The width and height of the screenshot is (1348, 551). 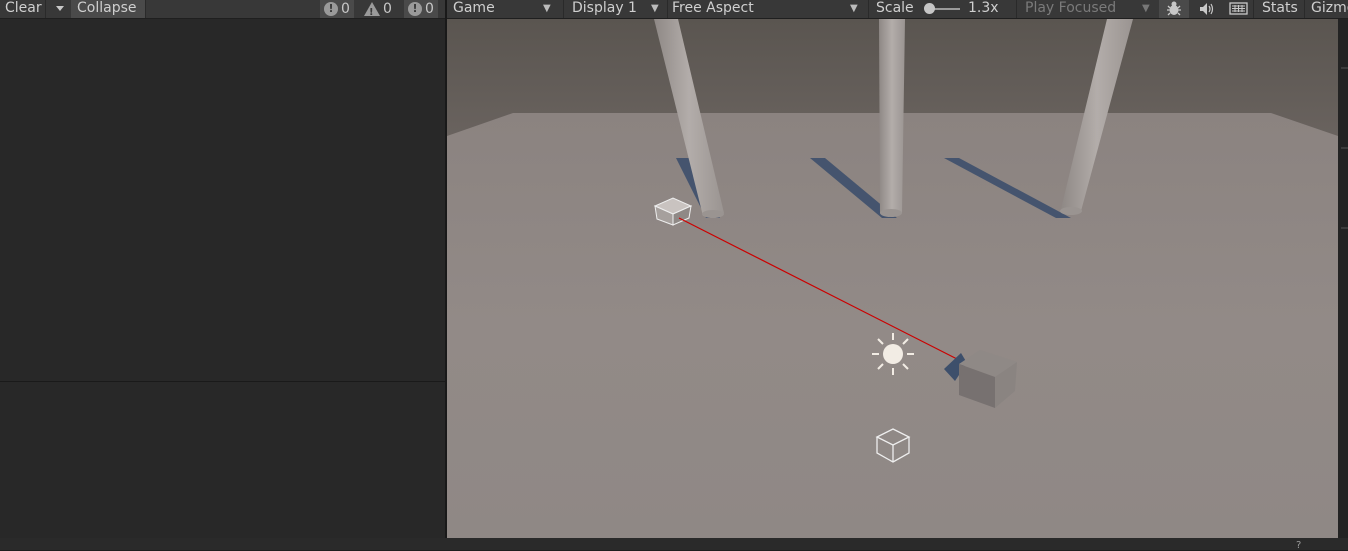 I want to click on collapse-button: Collapse, so click(x=108, y=9).